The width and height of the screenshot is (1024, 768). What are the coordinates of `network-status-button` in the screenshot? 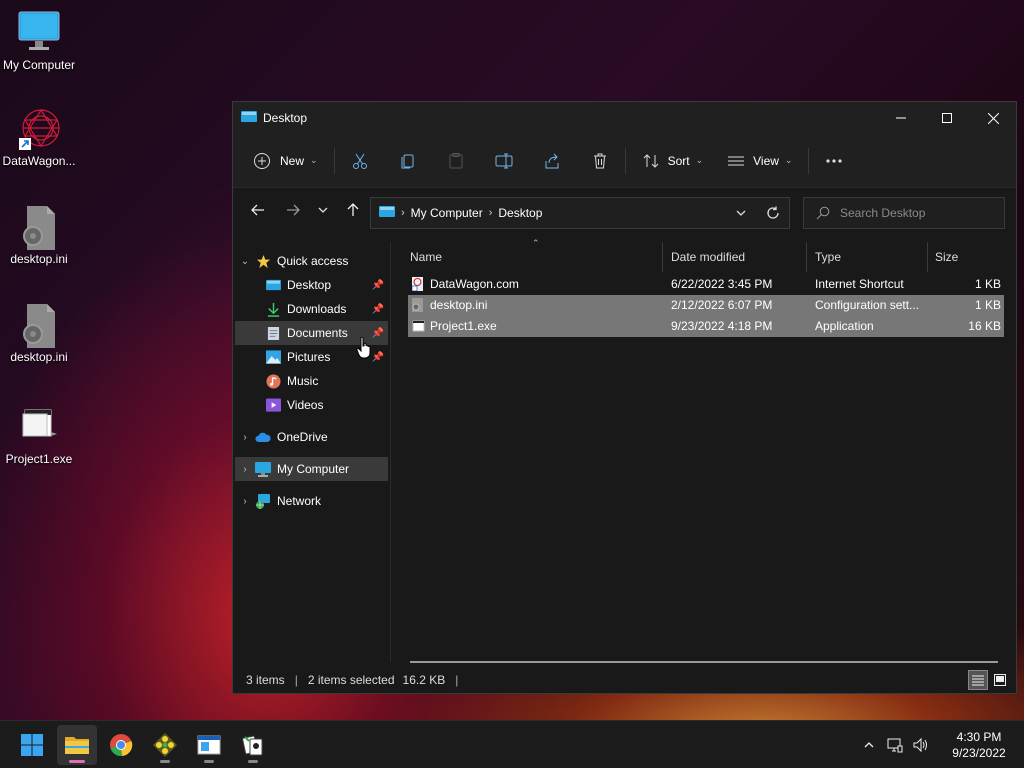 It's located at (895, 745).